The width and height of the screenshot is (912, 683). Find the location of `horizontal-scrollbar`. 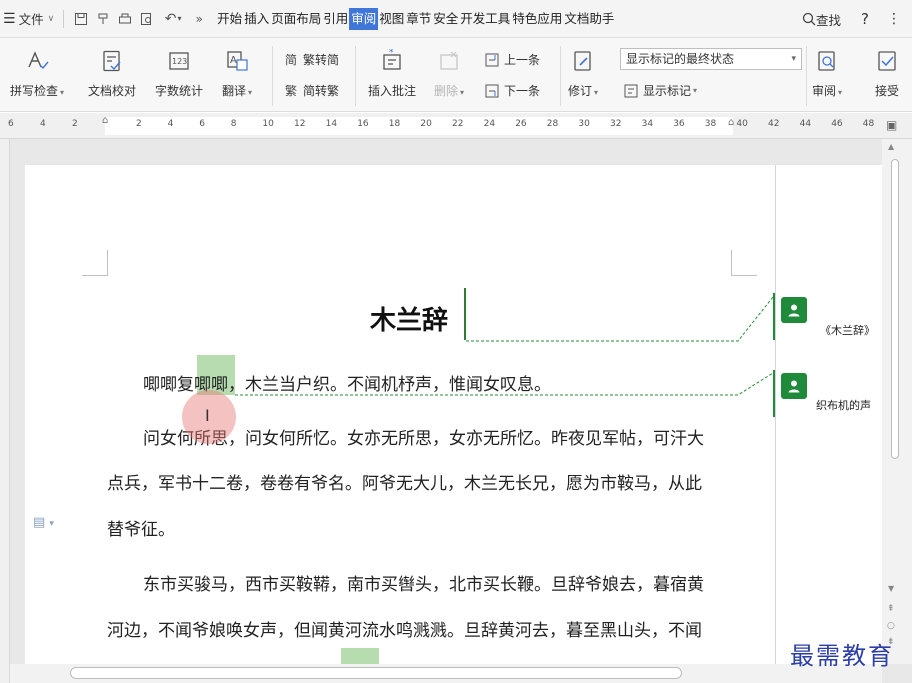

horizontal-scrollbar is located at coordinates (446, 673).